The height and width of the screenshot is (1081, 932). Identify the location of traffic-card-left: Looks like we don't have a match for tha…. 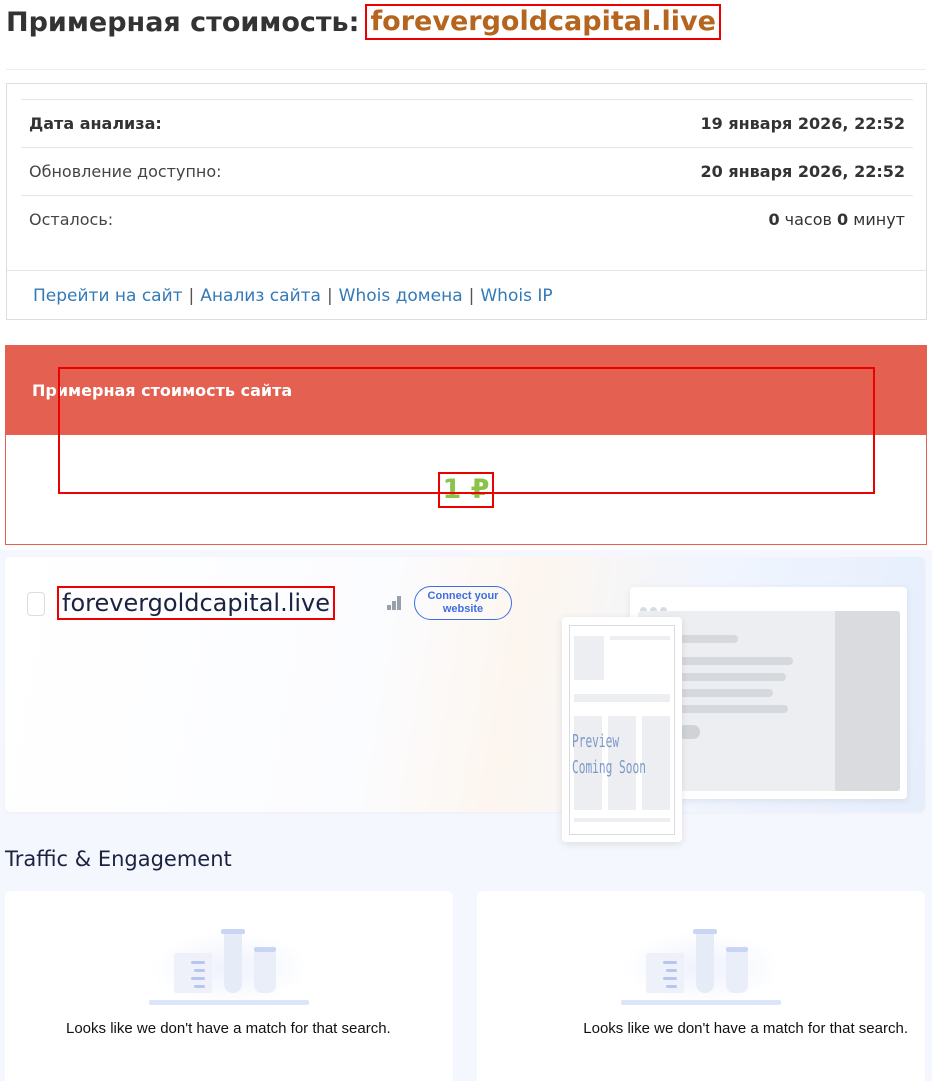
(229, 986).